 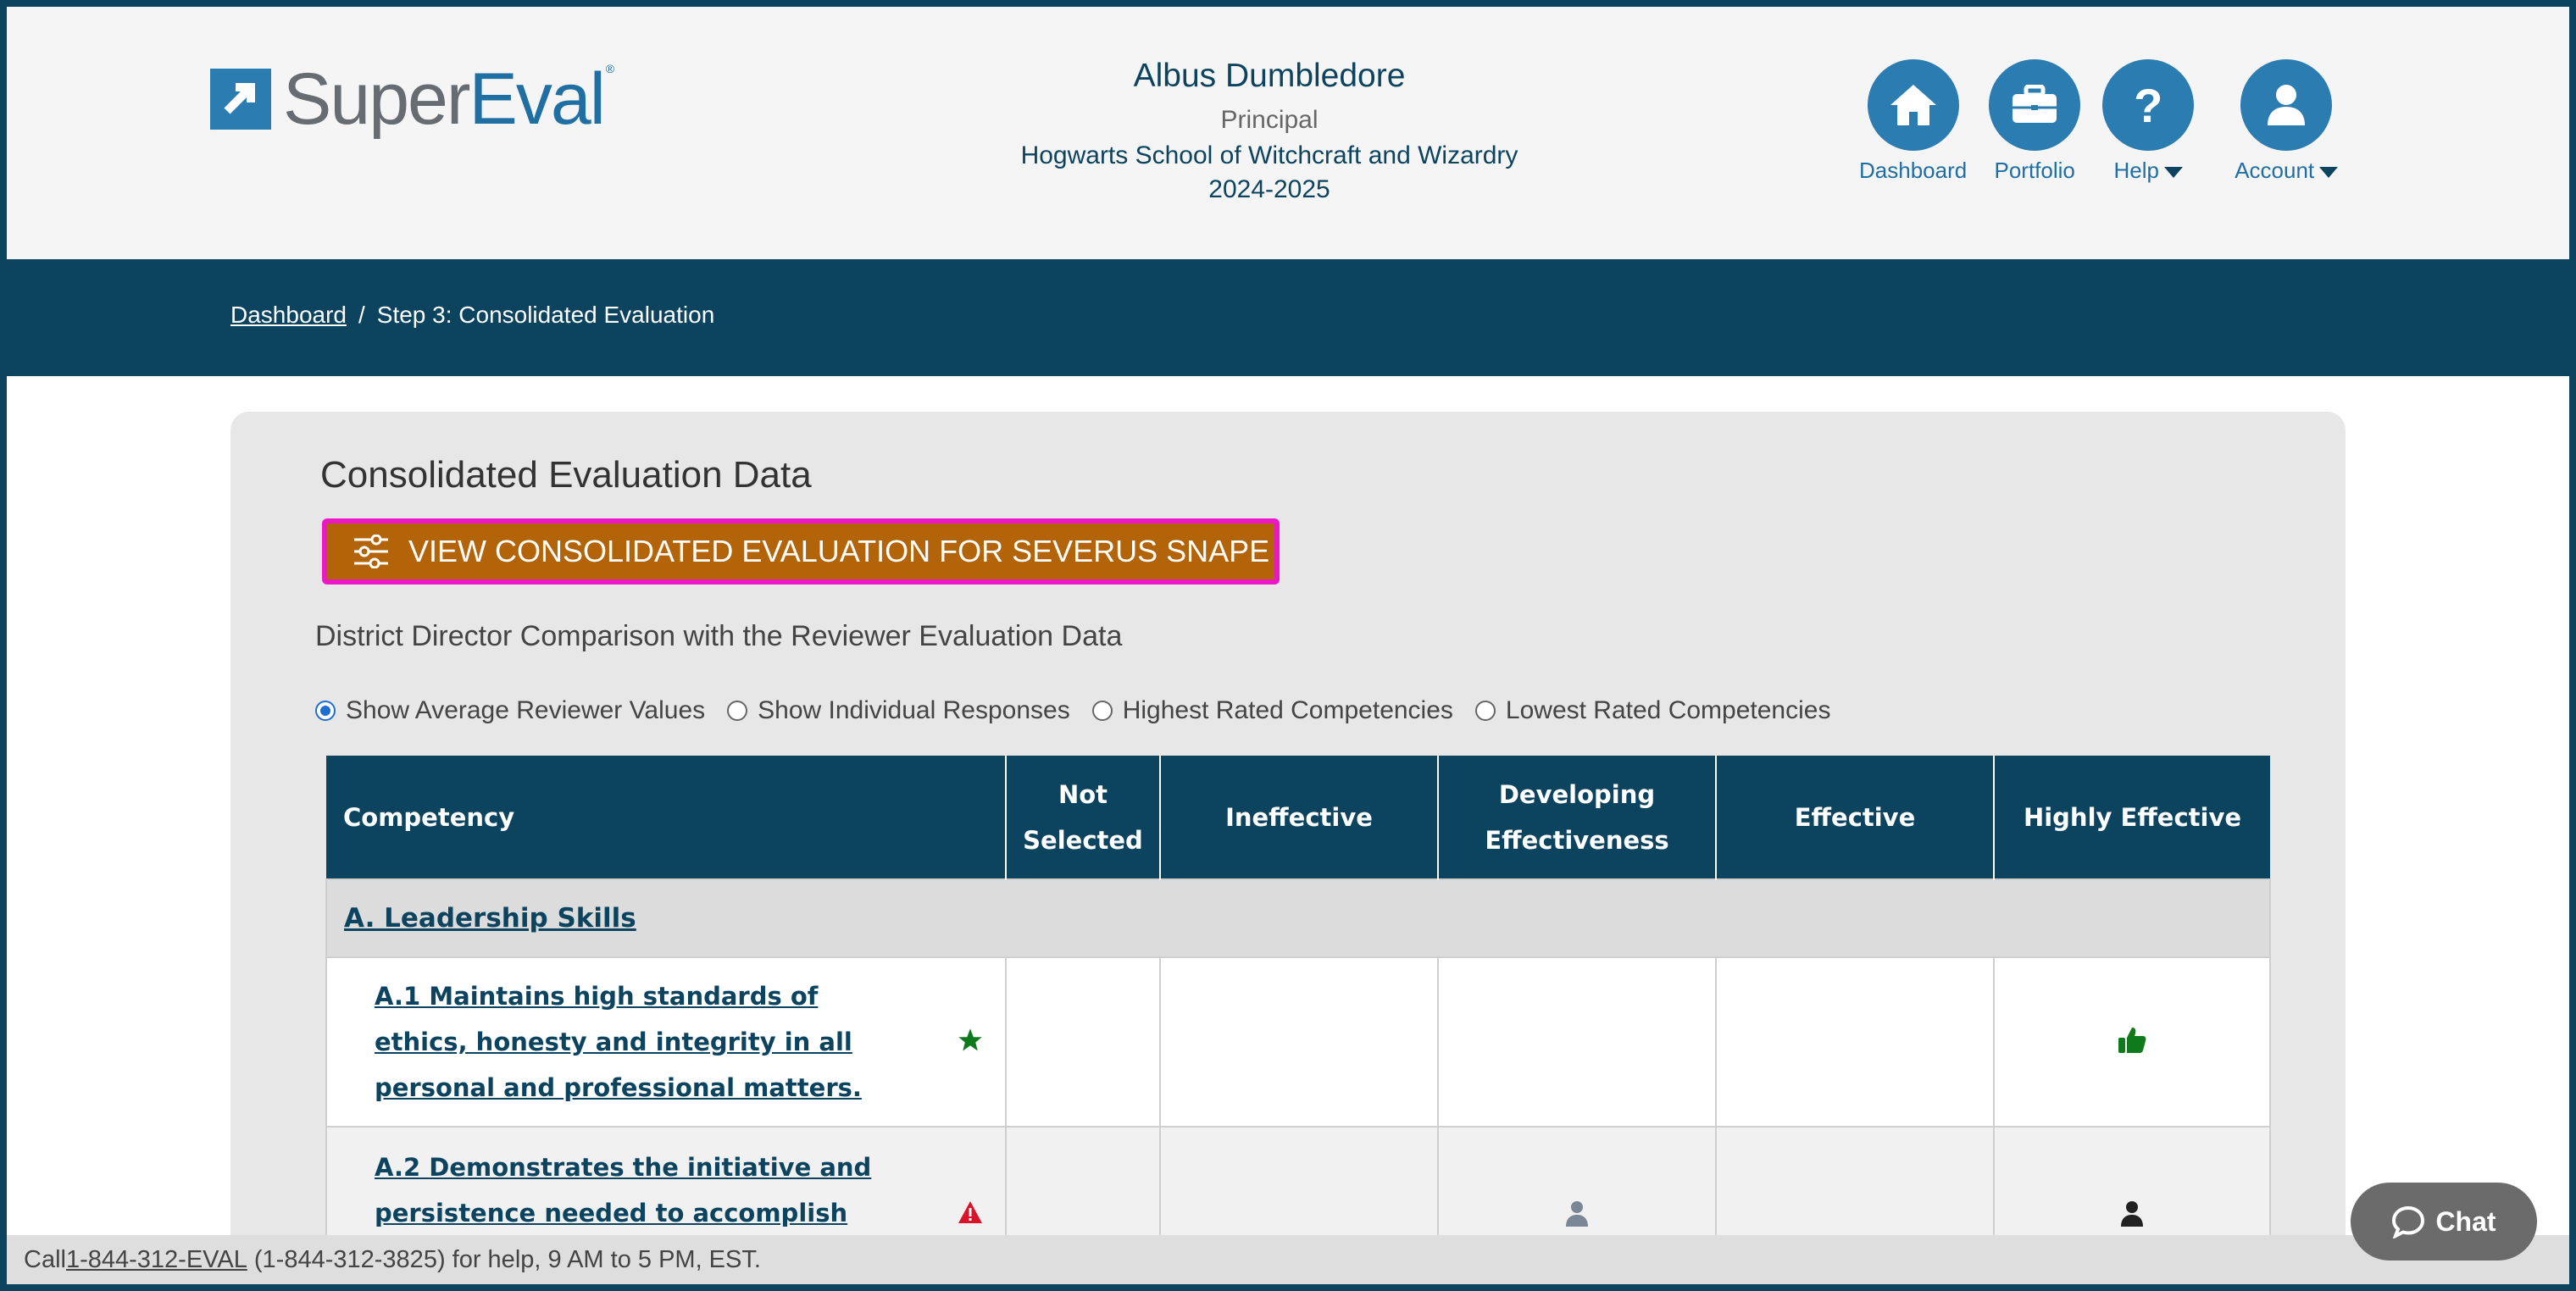 I want to click on radio-highest-rated: Highest Rated Competencies, so click(x=1272, y=710).